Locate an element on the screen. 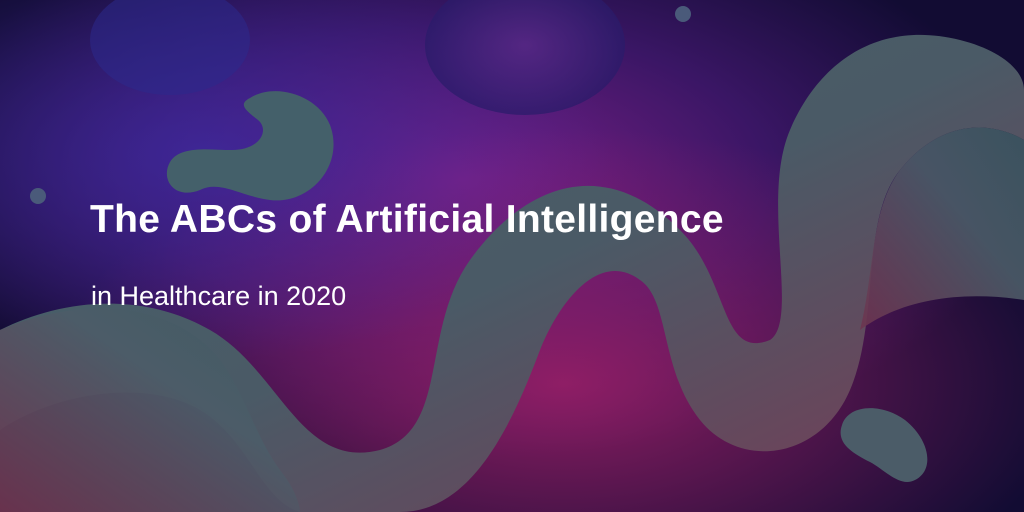  dot-left is located at coordinates (38, 196).